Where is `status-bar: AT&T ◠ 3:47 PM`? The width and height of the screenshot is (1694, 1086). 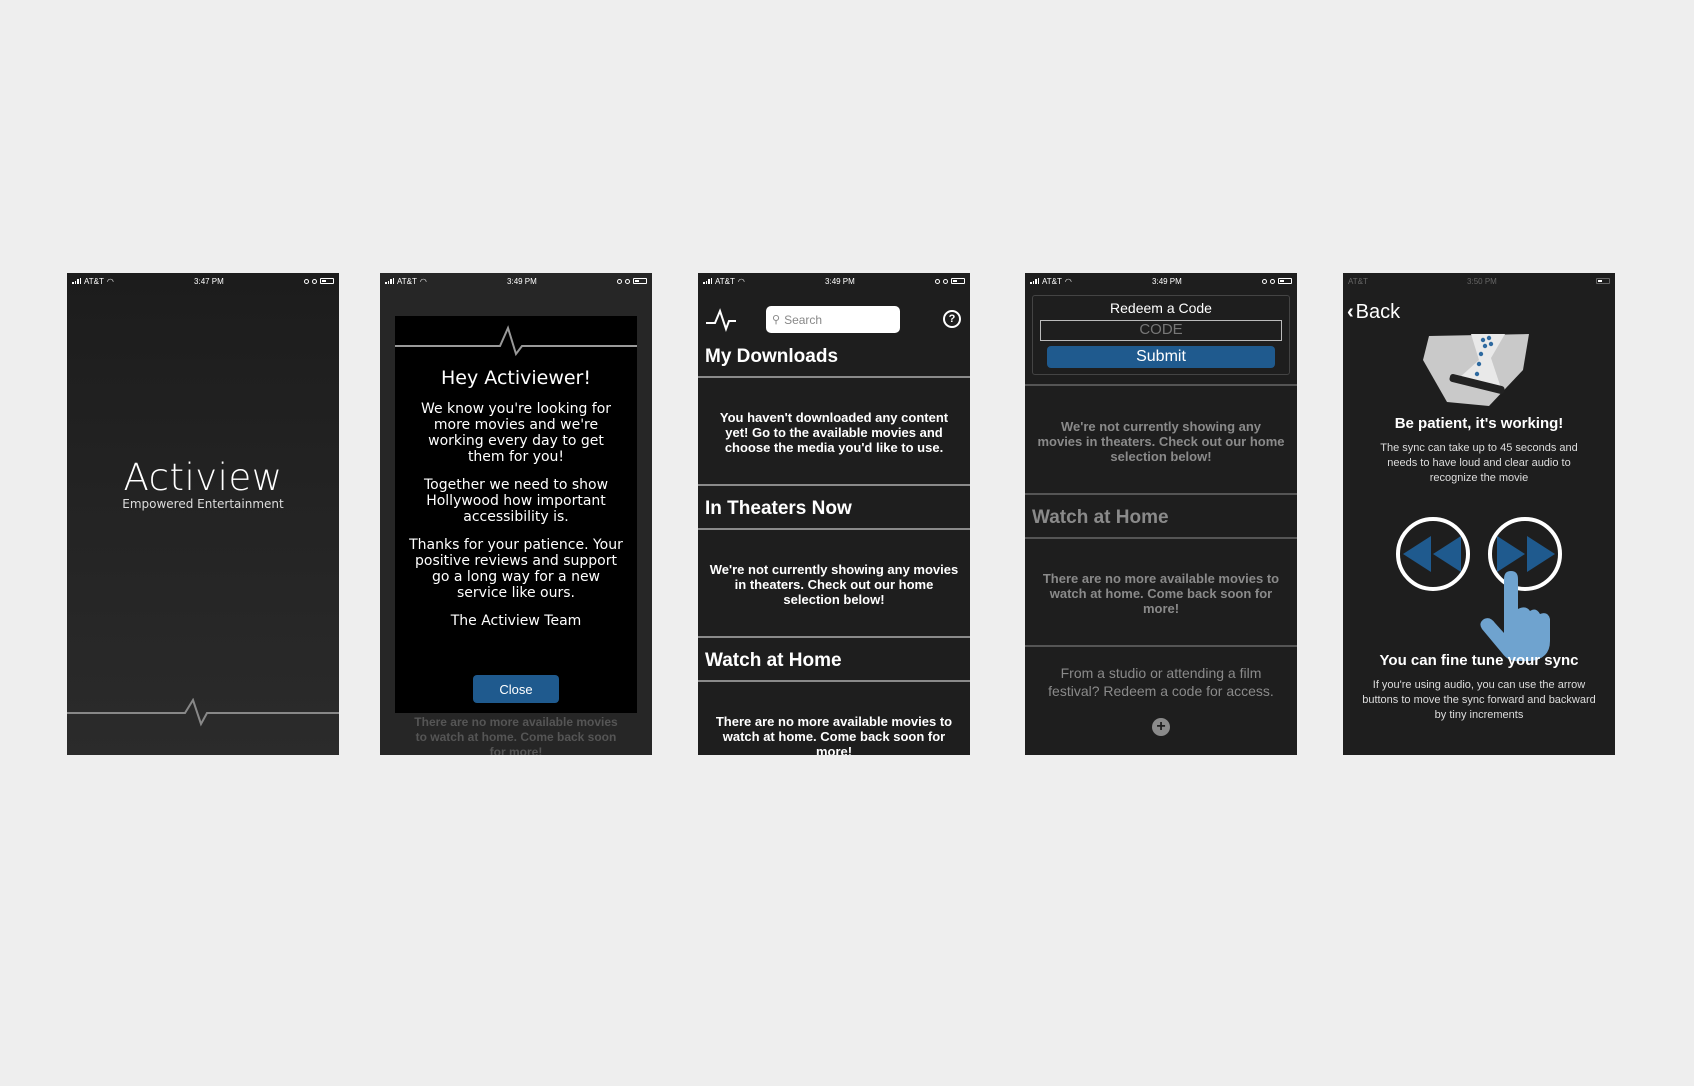 status-bar: AT&T ◠ 3:47 PM is located at coordinates (203, 281).